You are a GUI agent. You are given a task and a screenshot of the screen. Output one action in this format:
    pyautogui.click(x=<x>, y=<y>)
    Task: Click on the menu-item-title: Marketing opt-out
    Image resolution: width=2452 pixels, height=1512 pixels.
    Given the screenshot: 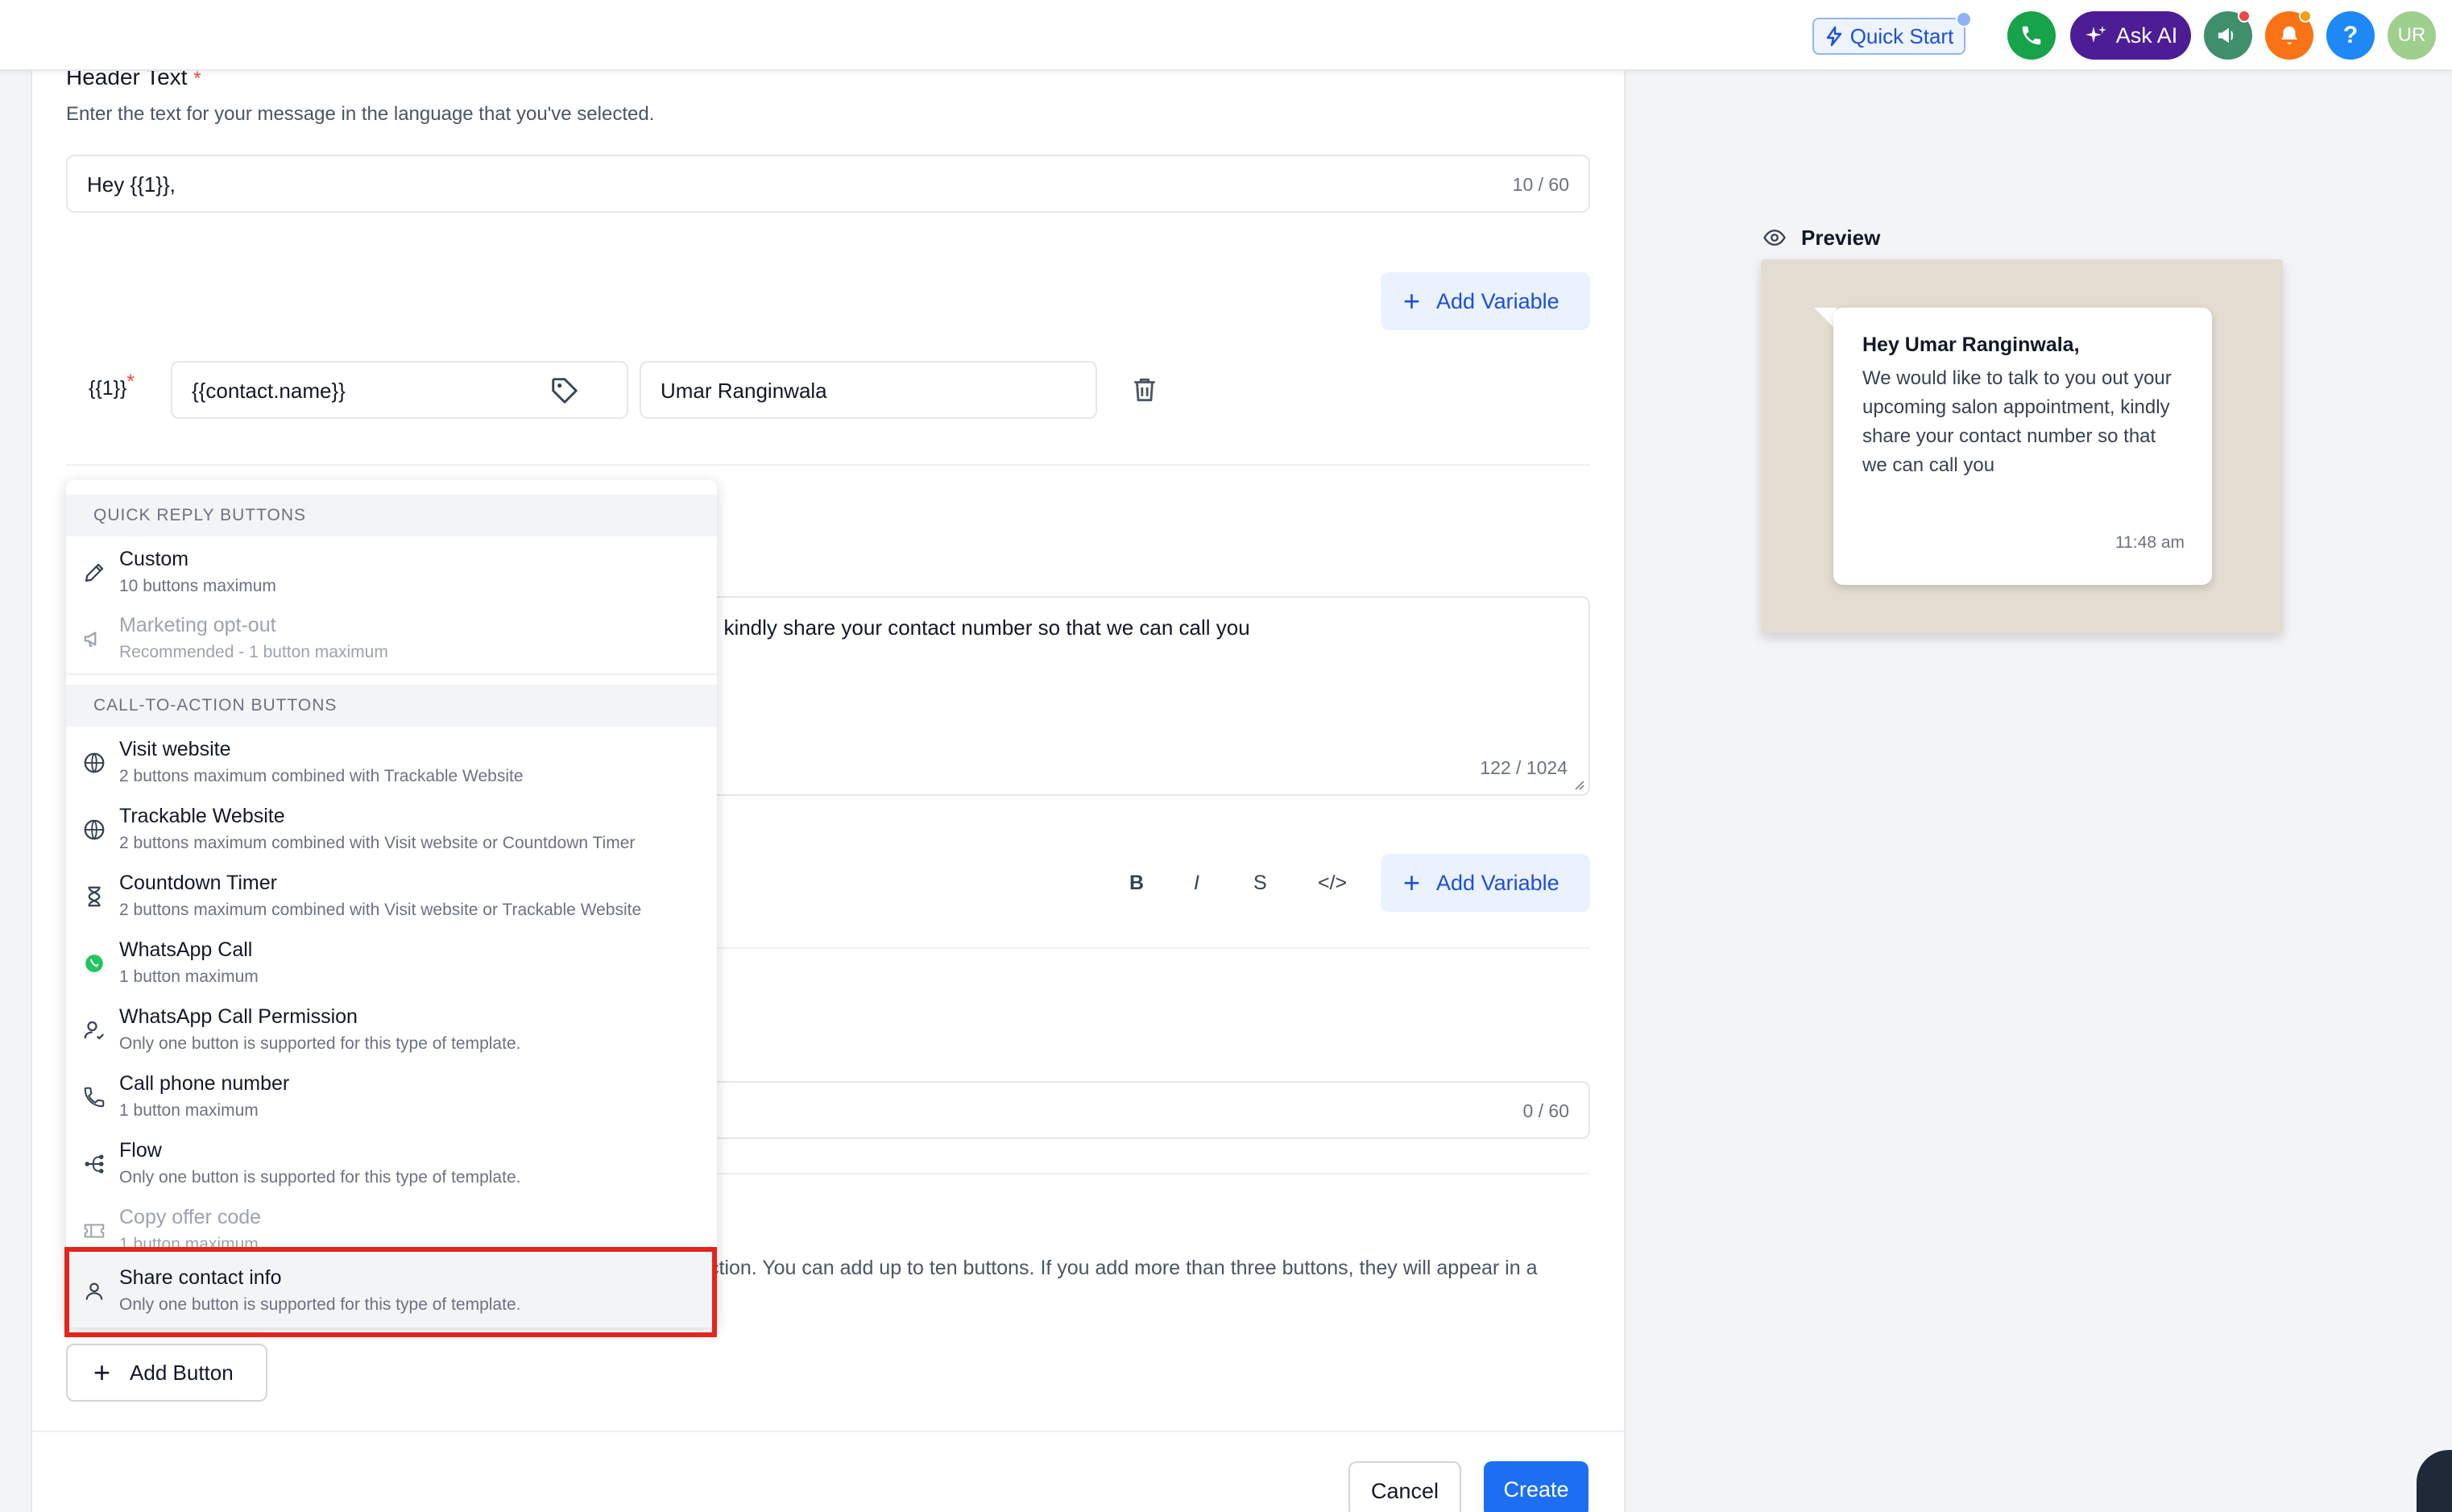 What is the action you would take?
    pyautogui.click(x=197, y=625)
    